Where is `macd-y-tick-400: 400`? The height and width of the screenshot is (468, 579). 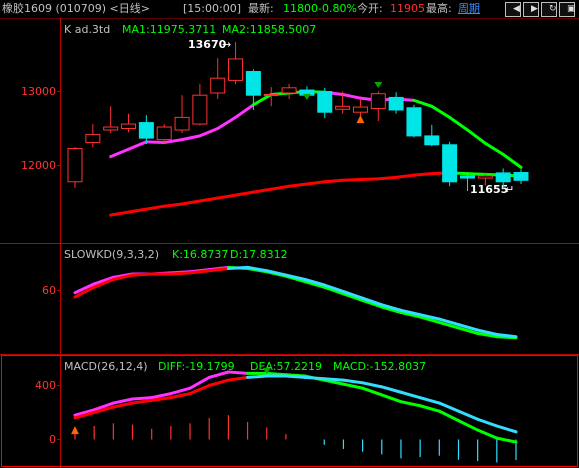 macd-y-tick-400: 400 is located at coordinates (45, 385).